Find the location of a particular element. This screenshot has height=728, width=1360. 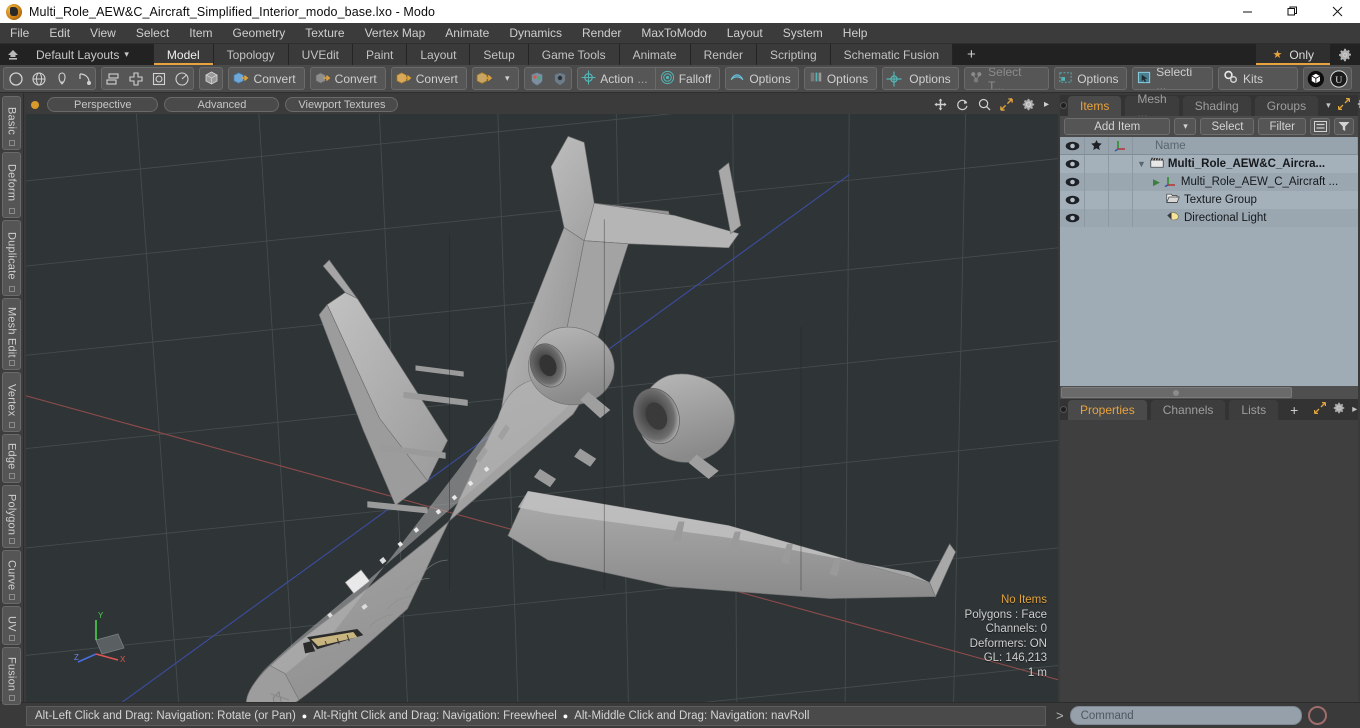

tab-groups: Groups is located at coordinates (1286, 105).